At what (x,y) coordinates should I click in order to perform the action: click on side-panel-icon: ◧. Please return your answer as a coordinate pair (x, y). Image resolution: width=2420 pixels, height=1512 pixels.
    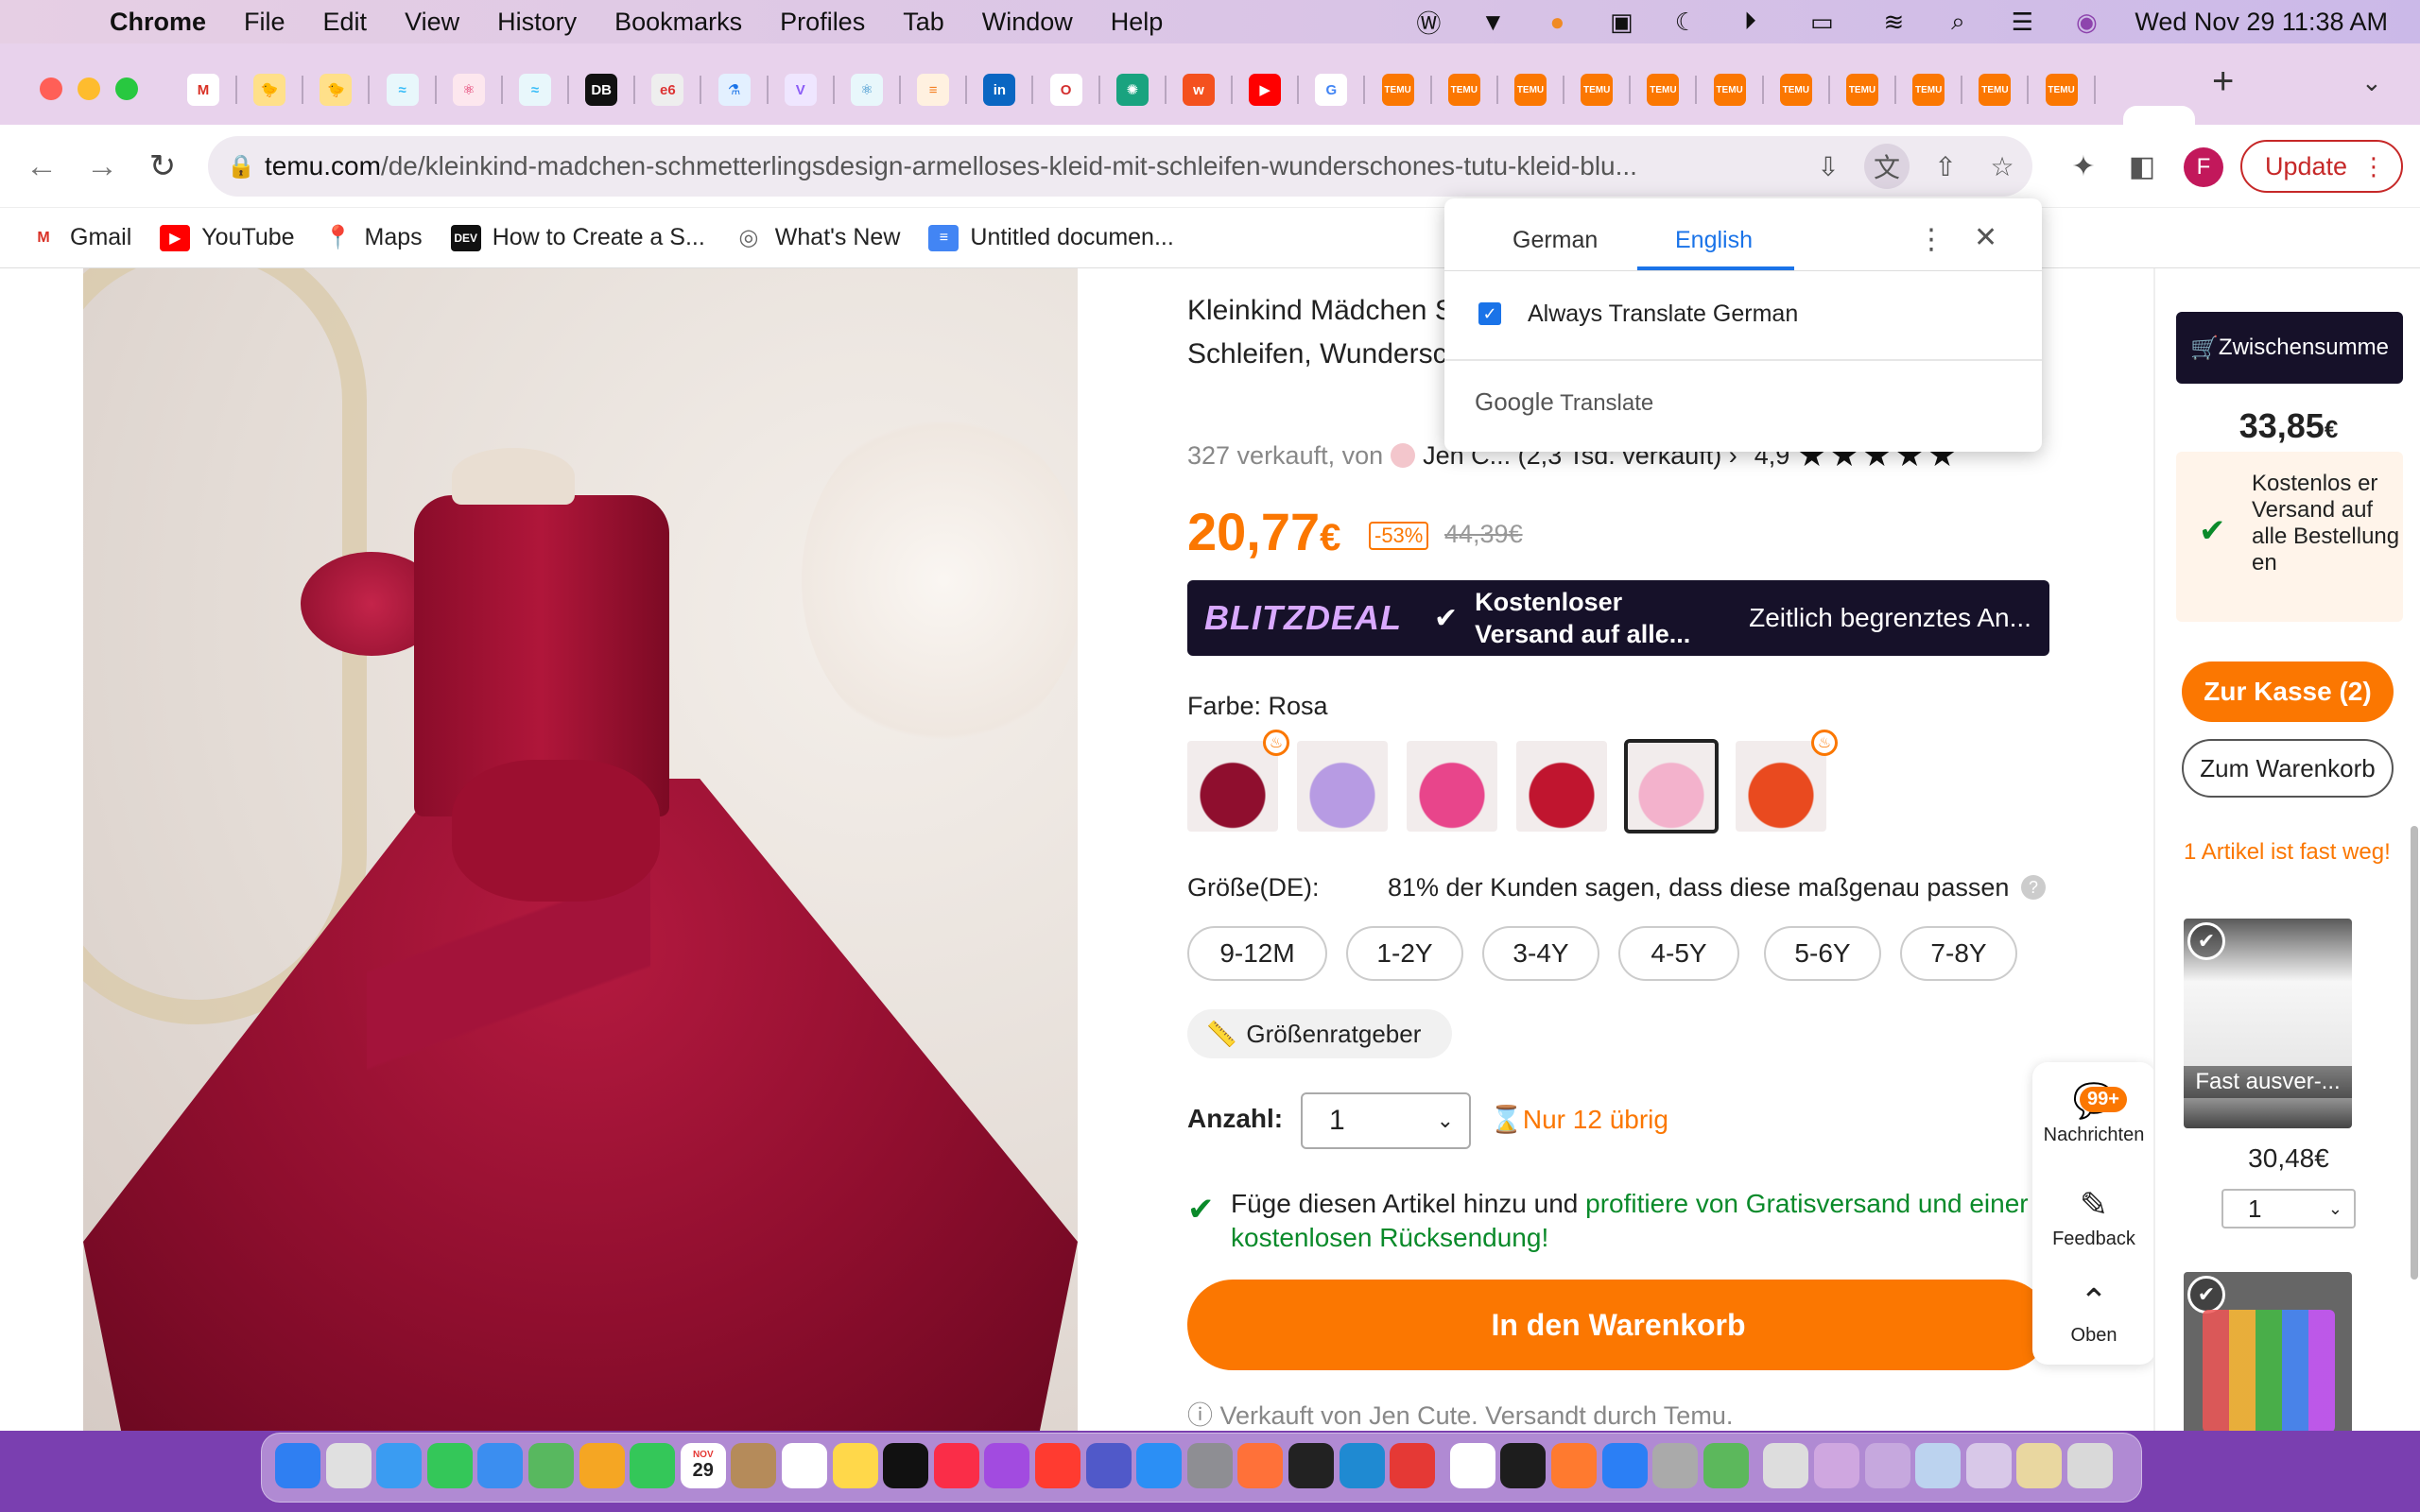
    Looking at the image, I should click on (2142, 166).